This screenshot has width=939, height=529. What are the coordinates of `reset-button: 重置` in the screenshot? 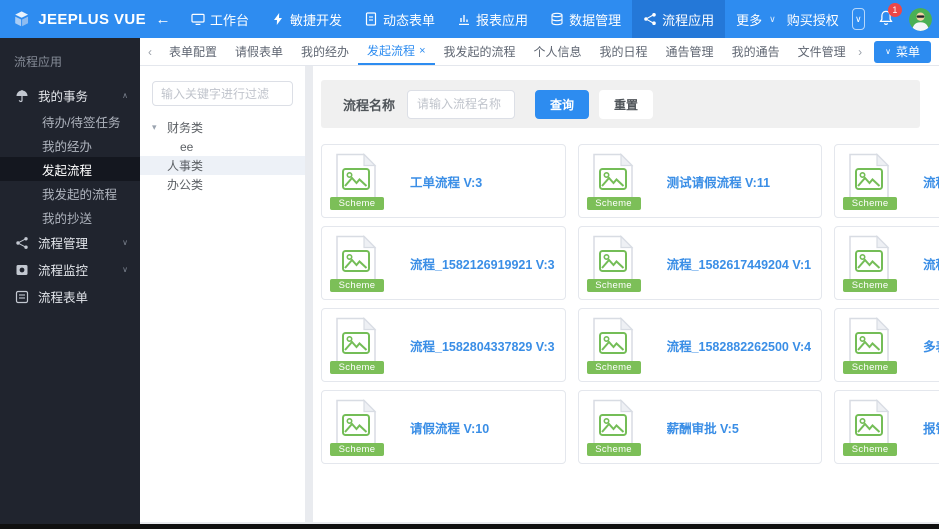 It's located at (626, 104).